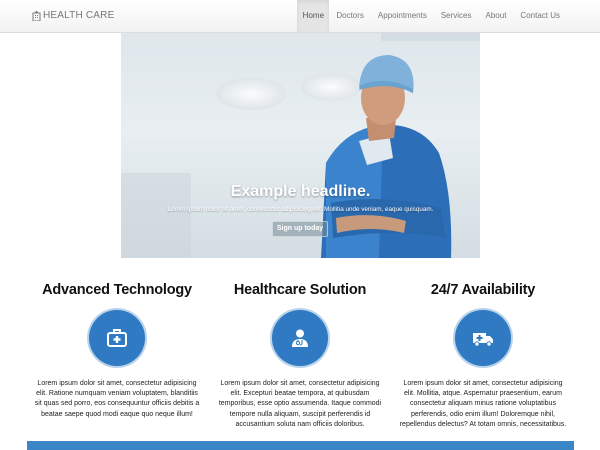 The height and width of the screenshot is (450, 600). Describe the element at coordinates (313, 16) in the screenshot. I see `nav-item-home: Home` at that location.